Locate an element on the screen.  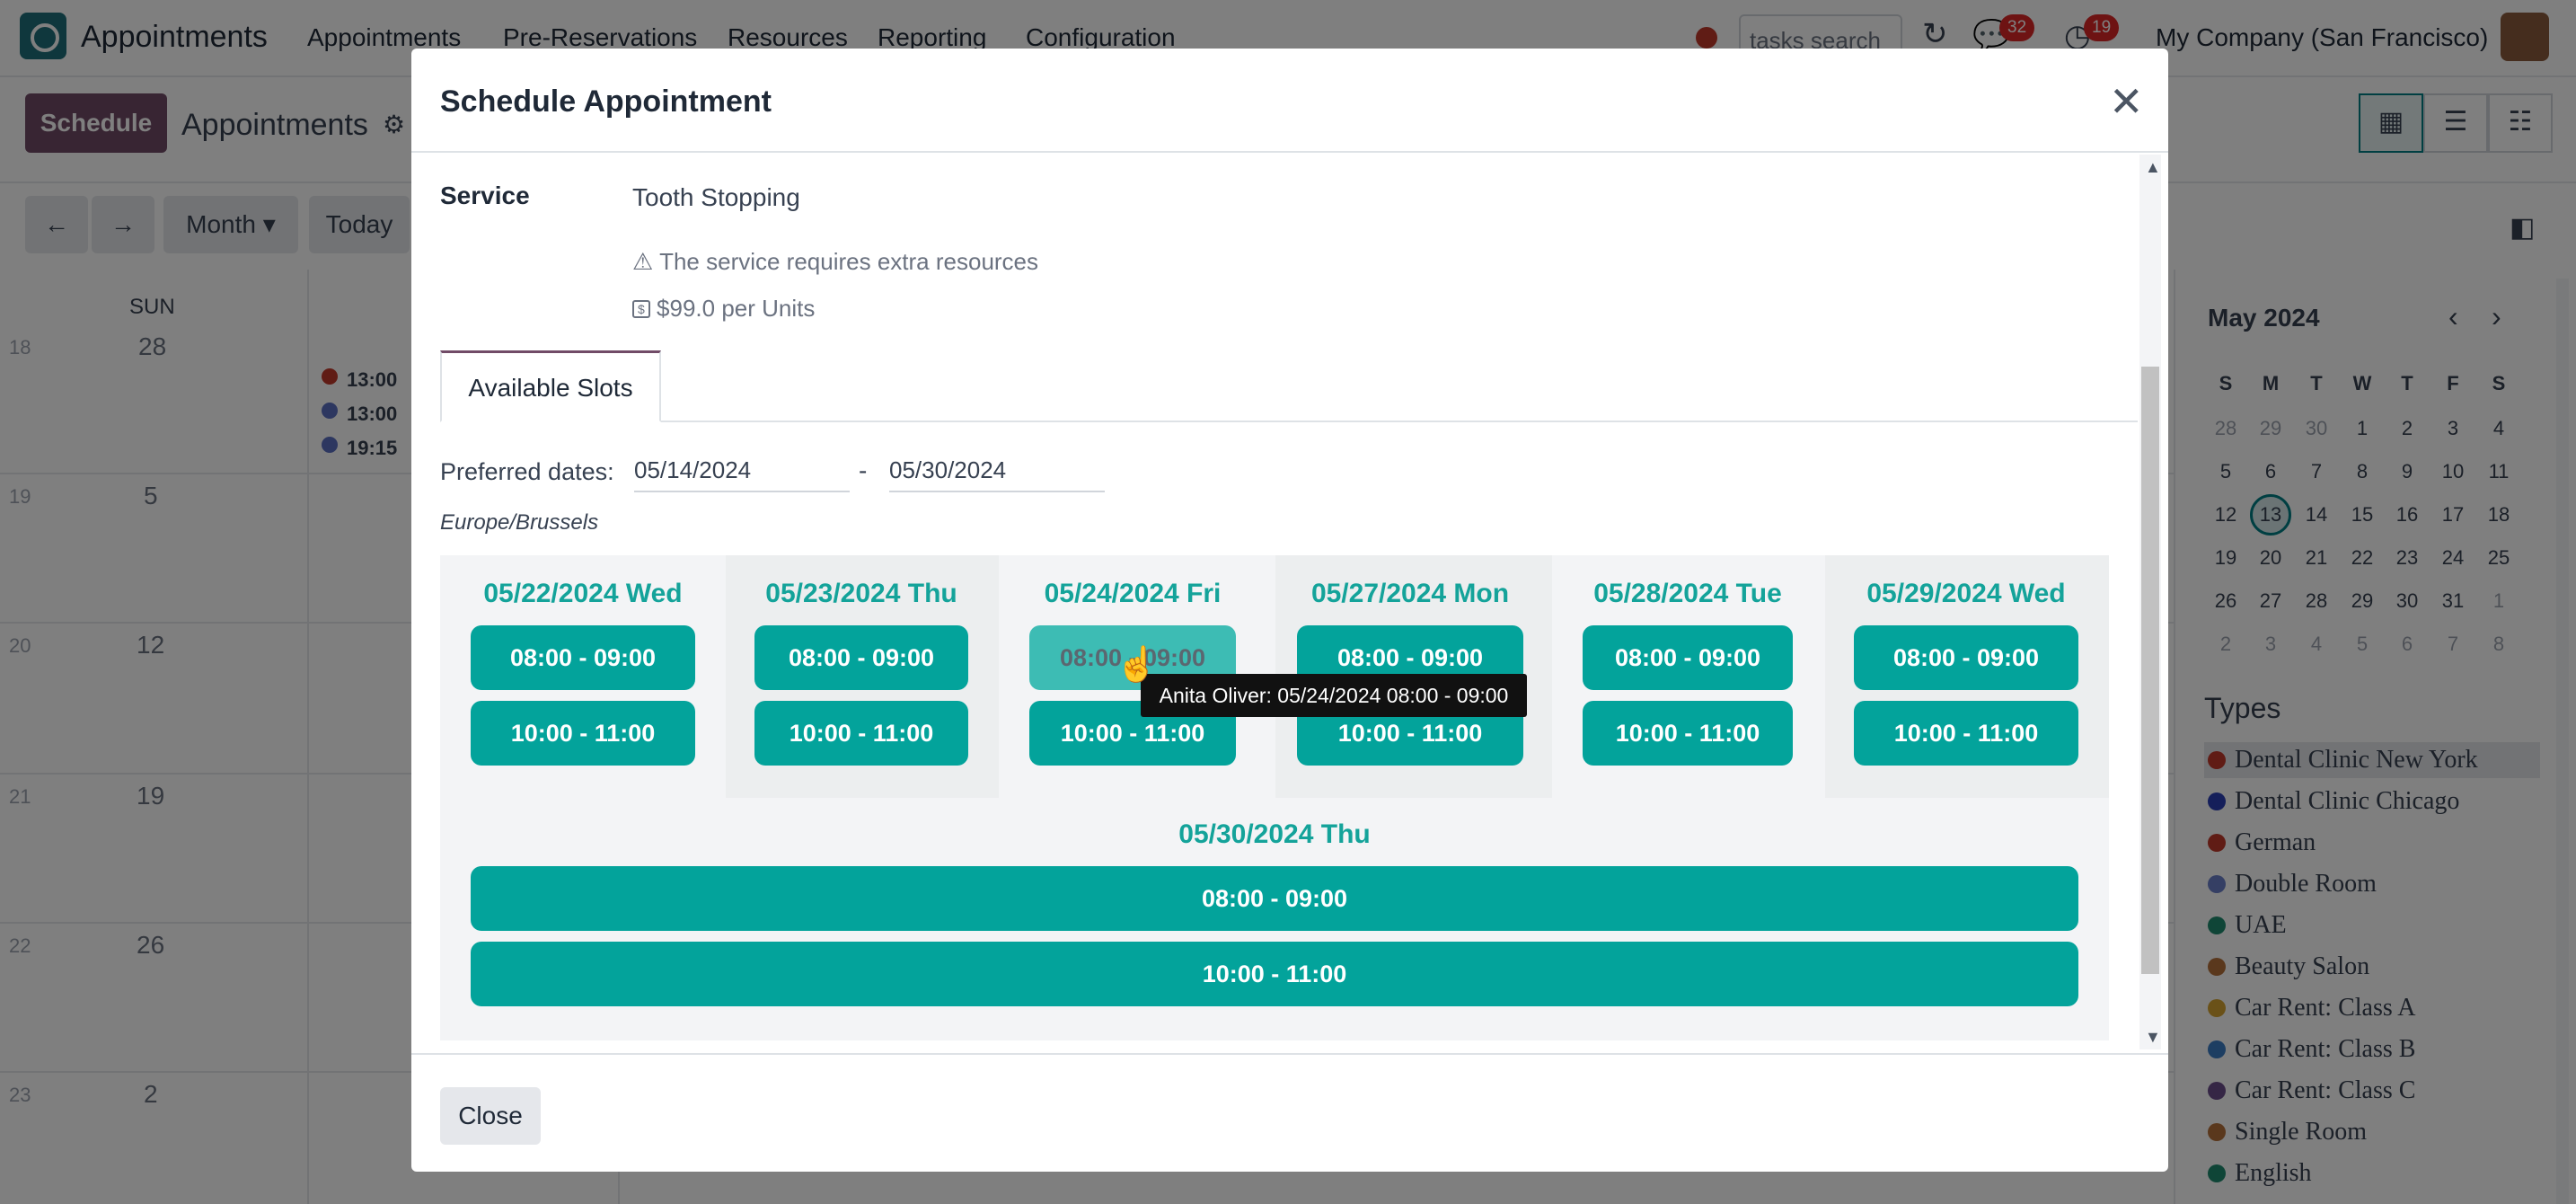
slot-tooltip: Anita Oliver: 05/24/2024 08:00 - 09:00 is located at coordinates (1334, 695).